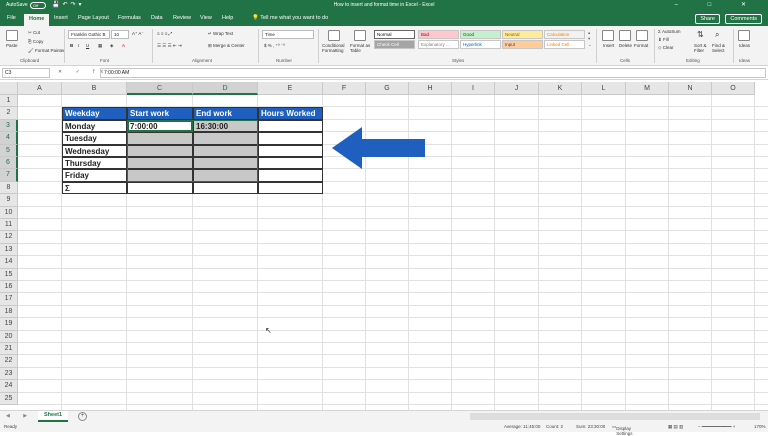  Describe the element at coordinates (94, 150) in the screenshot. I see `table-cell: Wednesday` at that location.